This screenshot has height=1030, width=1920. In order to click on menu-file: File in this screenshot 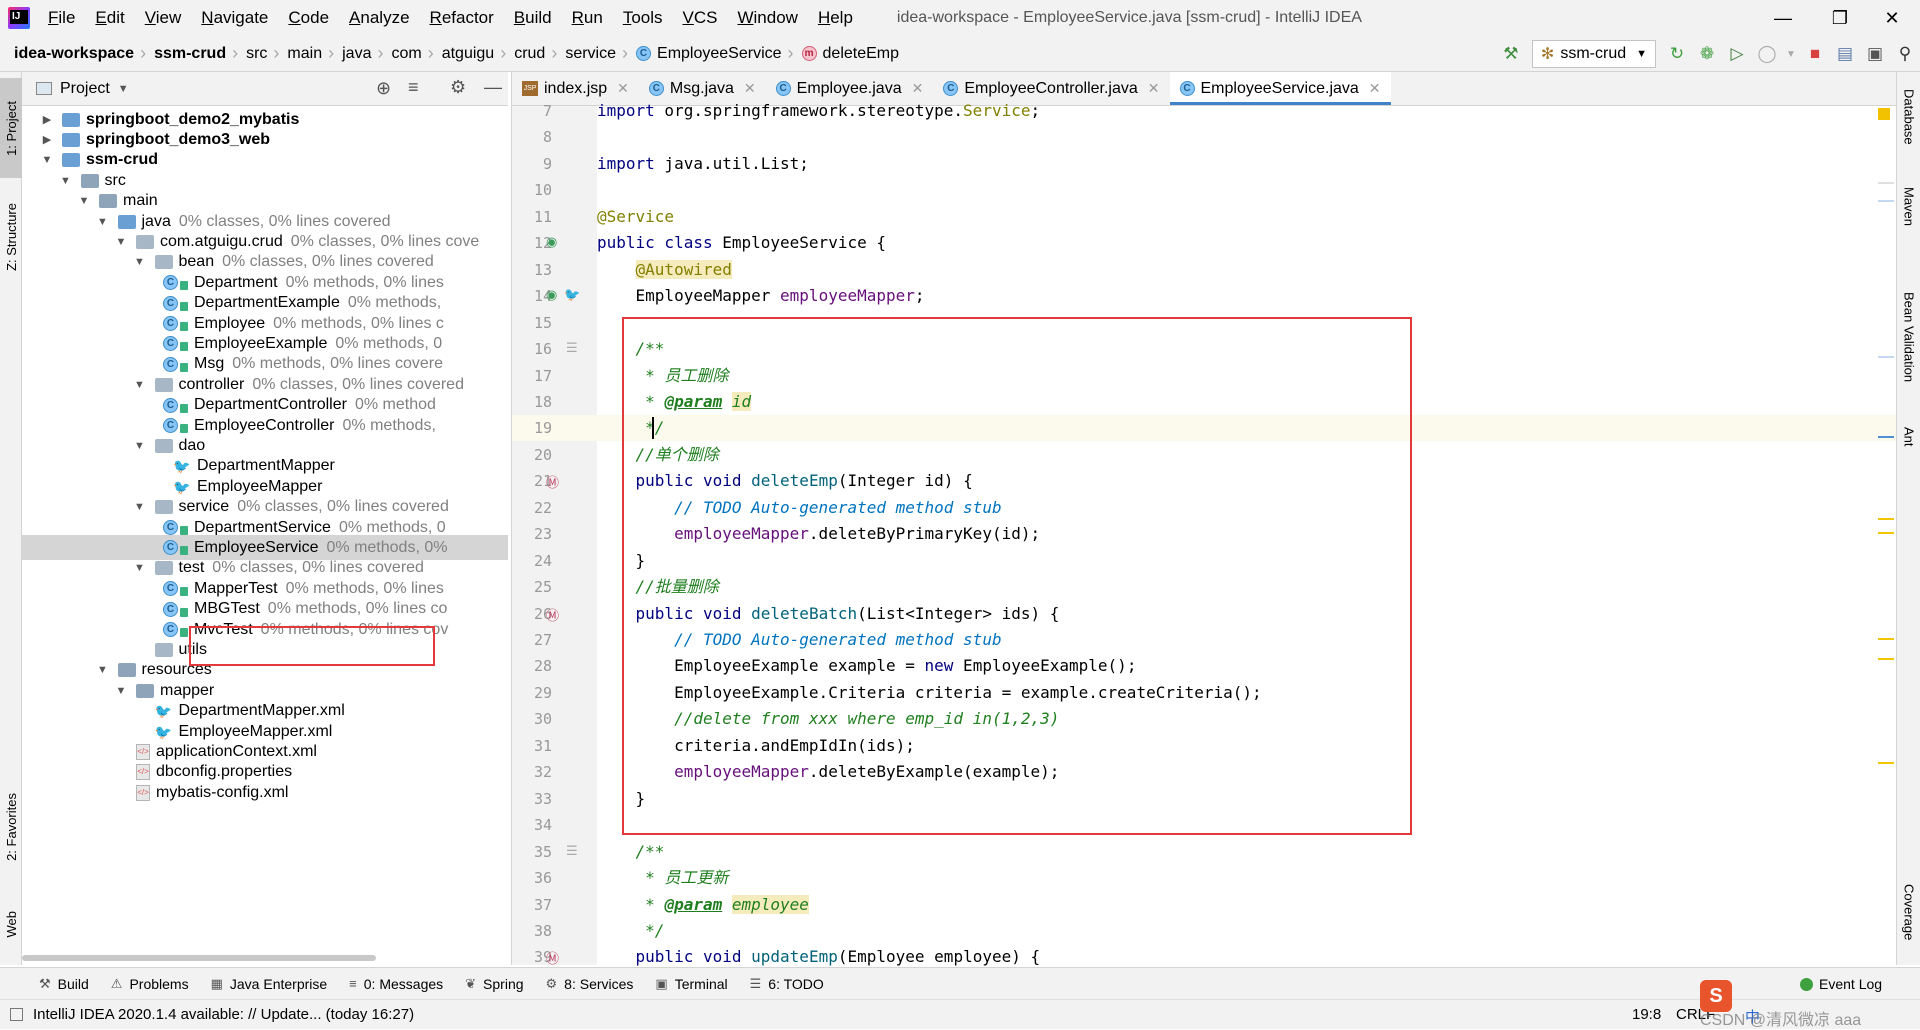, I will do `click(61, 18)`.